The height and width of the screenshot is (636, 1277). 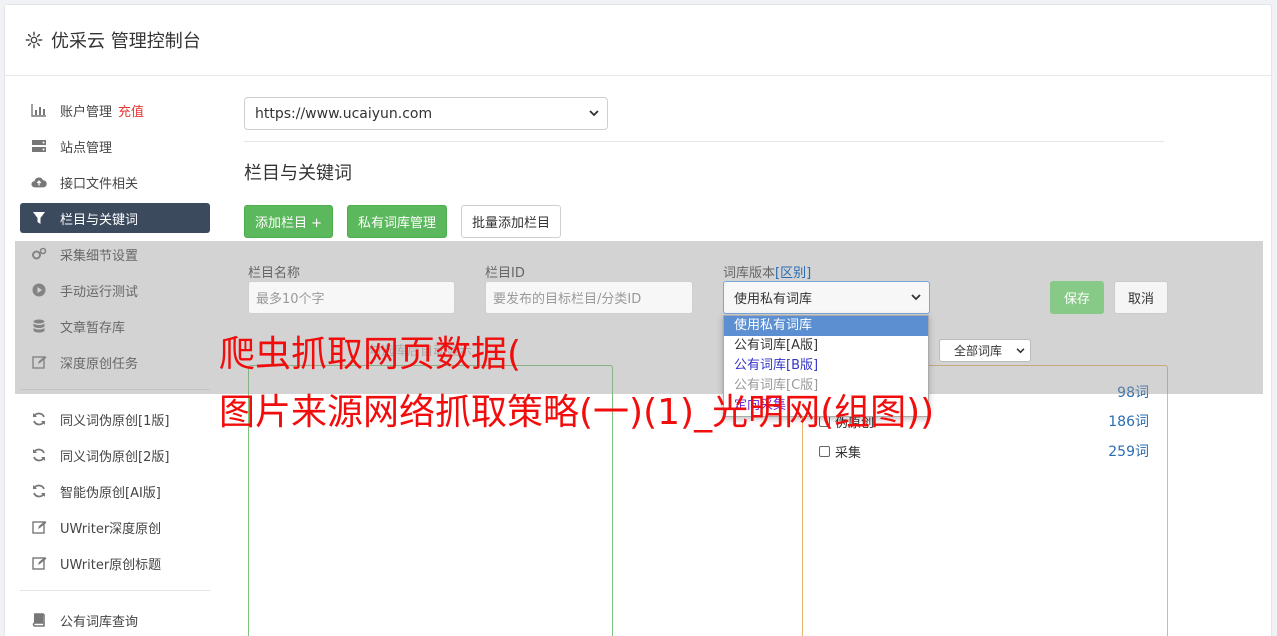 I want to click on cancel-button: 取消, so click(x=1141, y=297).